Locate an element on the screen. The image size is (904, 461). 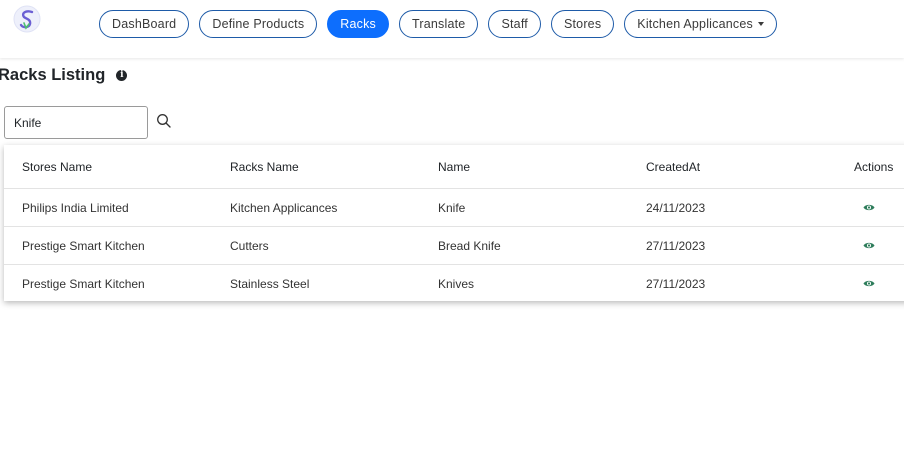
nav-define-products: Define Products is located at coordinates (258, 24).